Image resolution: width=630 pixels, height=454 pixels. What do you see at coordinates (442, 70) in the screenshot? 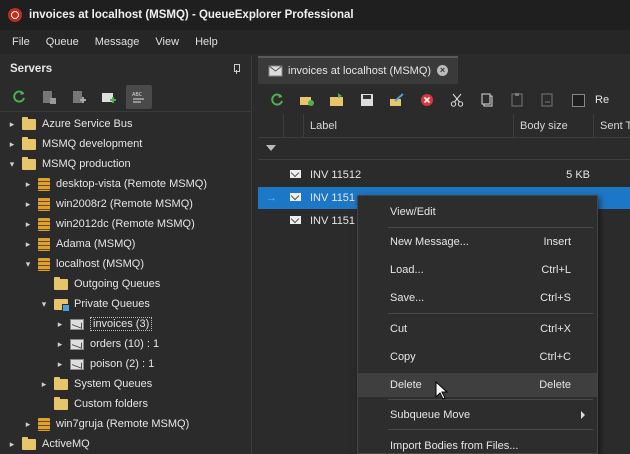
I see `close-tab-icon: ×` at bounding box center [442, 70].